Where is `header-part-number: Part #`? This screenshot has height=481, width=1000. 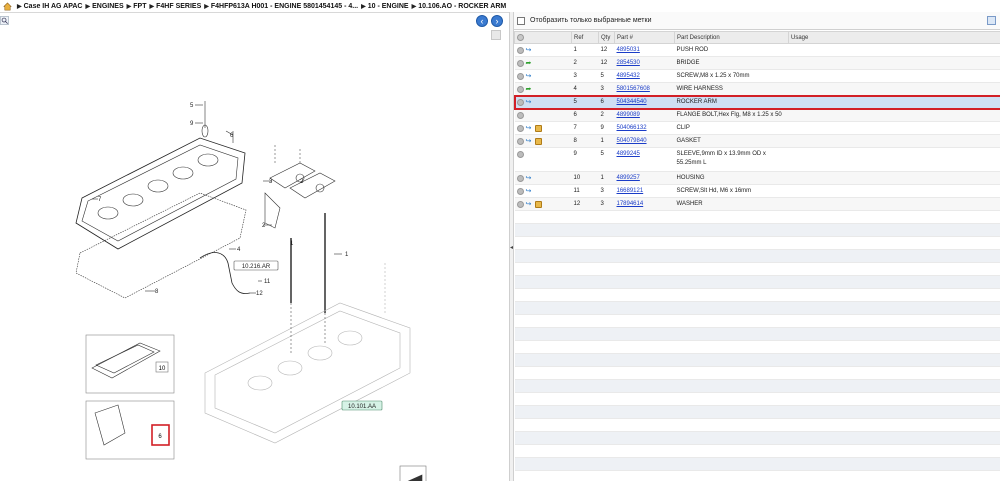 header-part-number: Part # is located at coordinates (644, 37).